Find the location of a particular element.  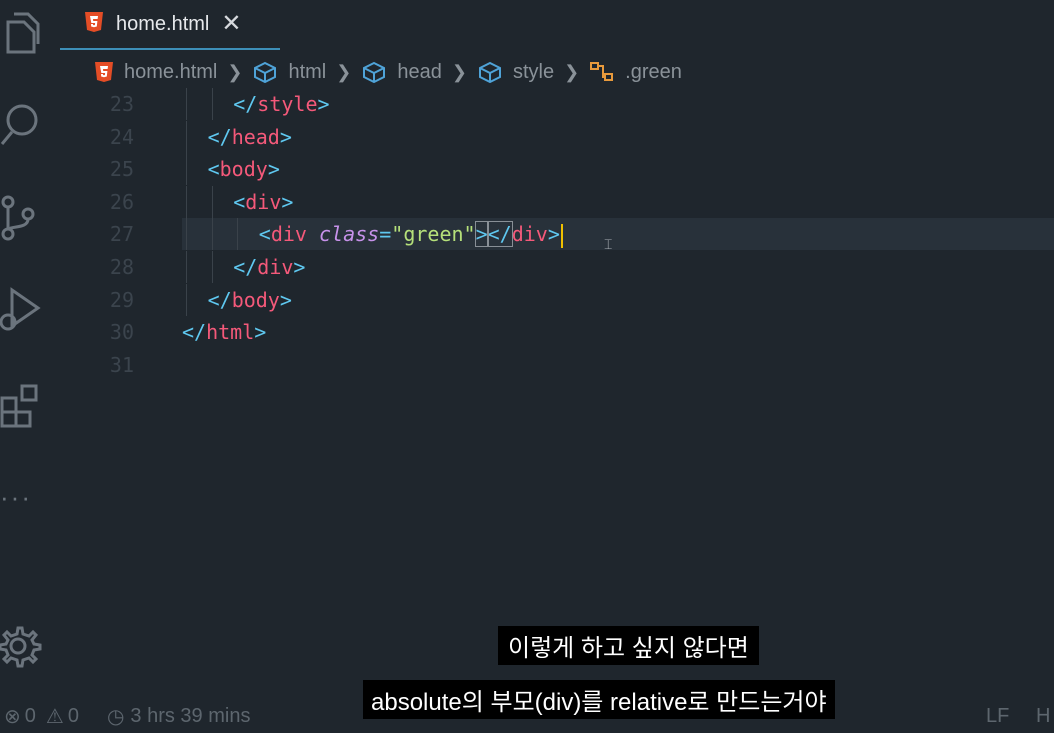

code-token: html is located at coordinates (230, 332).